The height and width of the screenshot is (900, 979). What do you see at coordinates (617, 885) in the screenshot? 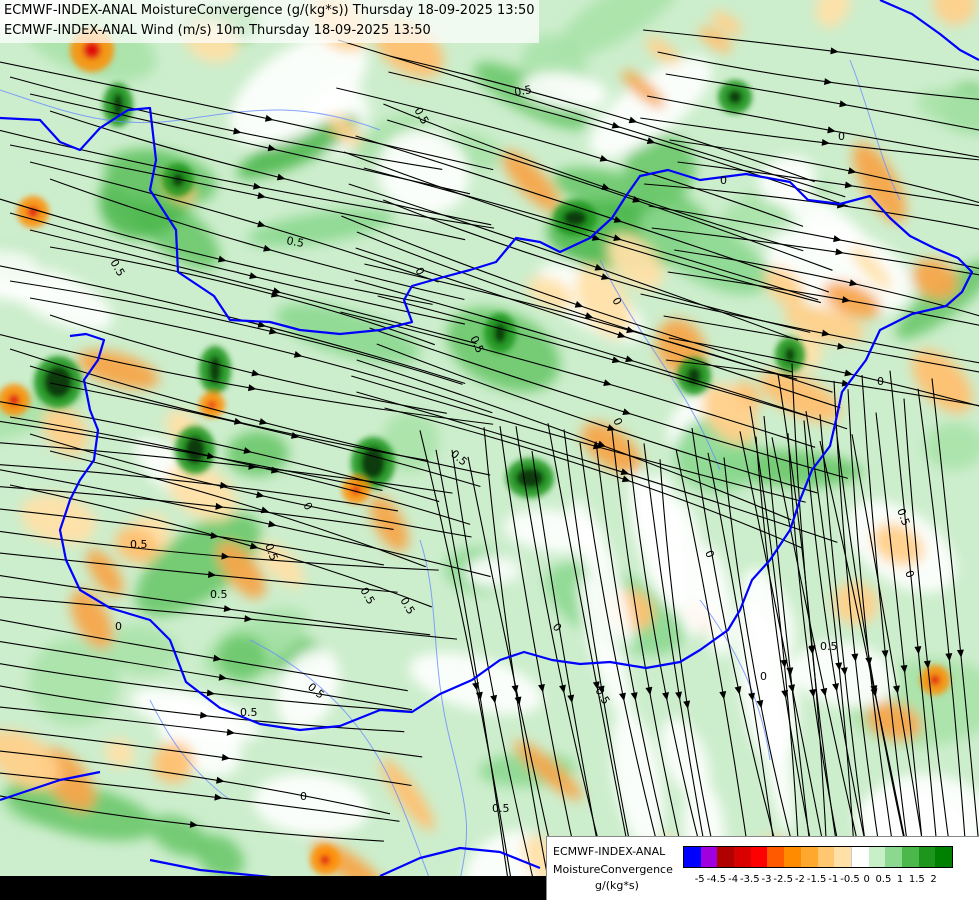
I see `legend-unit: g/(kg*s)` at bounding box center [617, 885].